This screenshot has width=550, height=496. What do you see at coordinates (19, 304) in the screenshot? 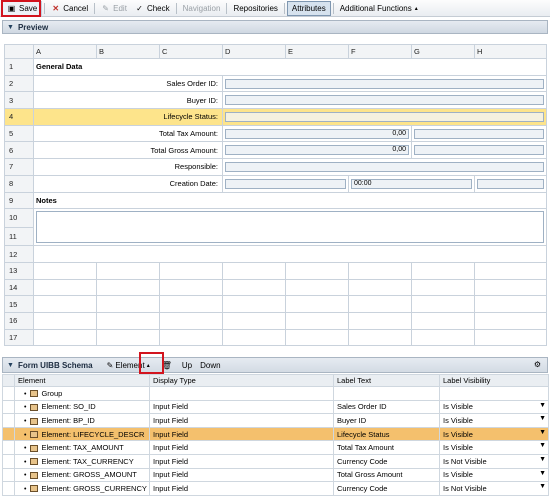
I see `row-number: 15` at bounding box center [19, 304].